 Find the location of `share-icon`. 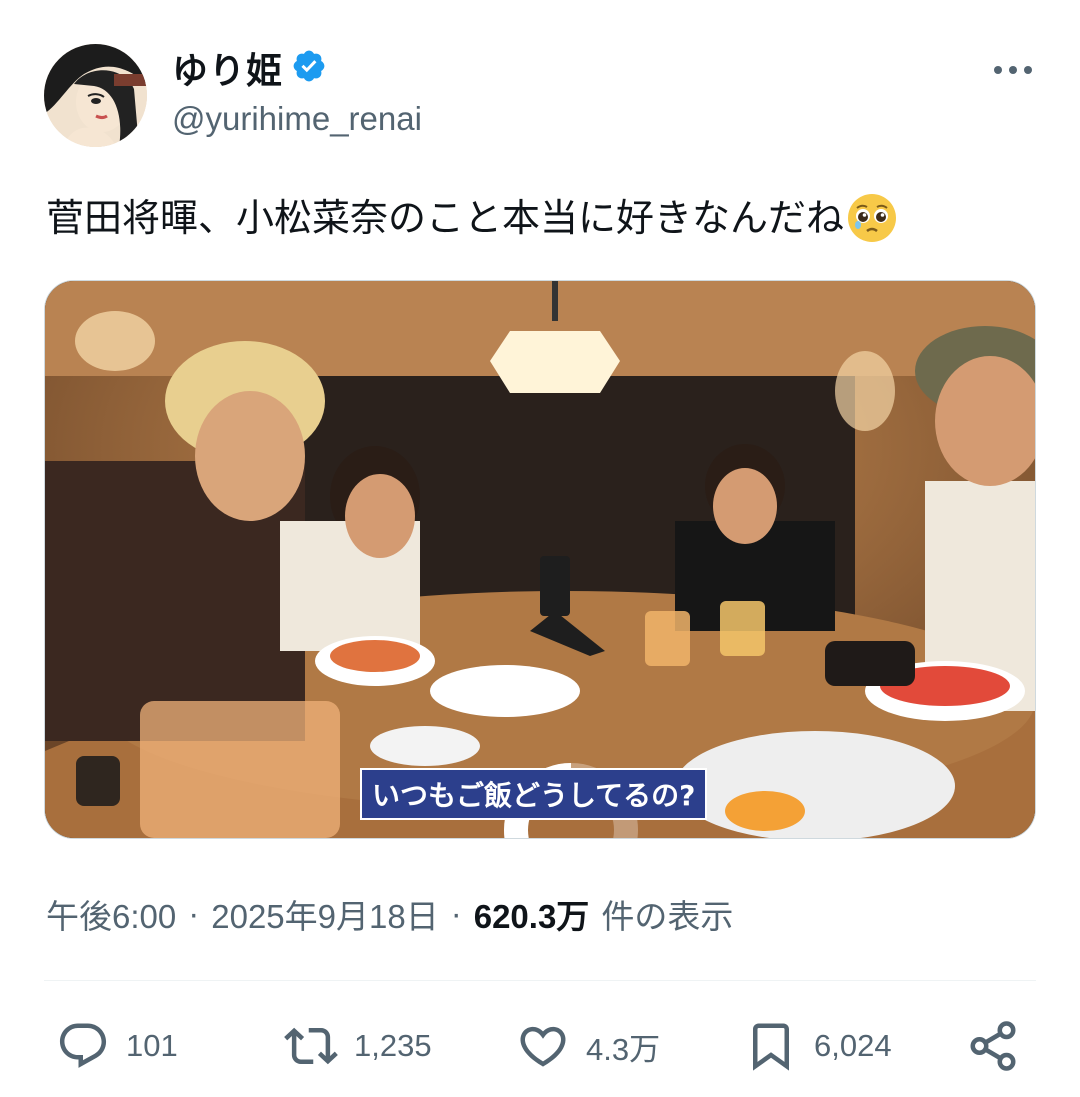

share-icon is located at coordinates (993, 1046).